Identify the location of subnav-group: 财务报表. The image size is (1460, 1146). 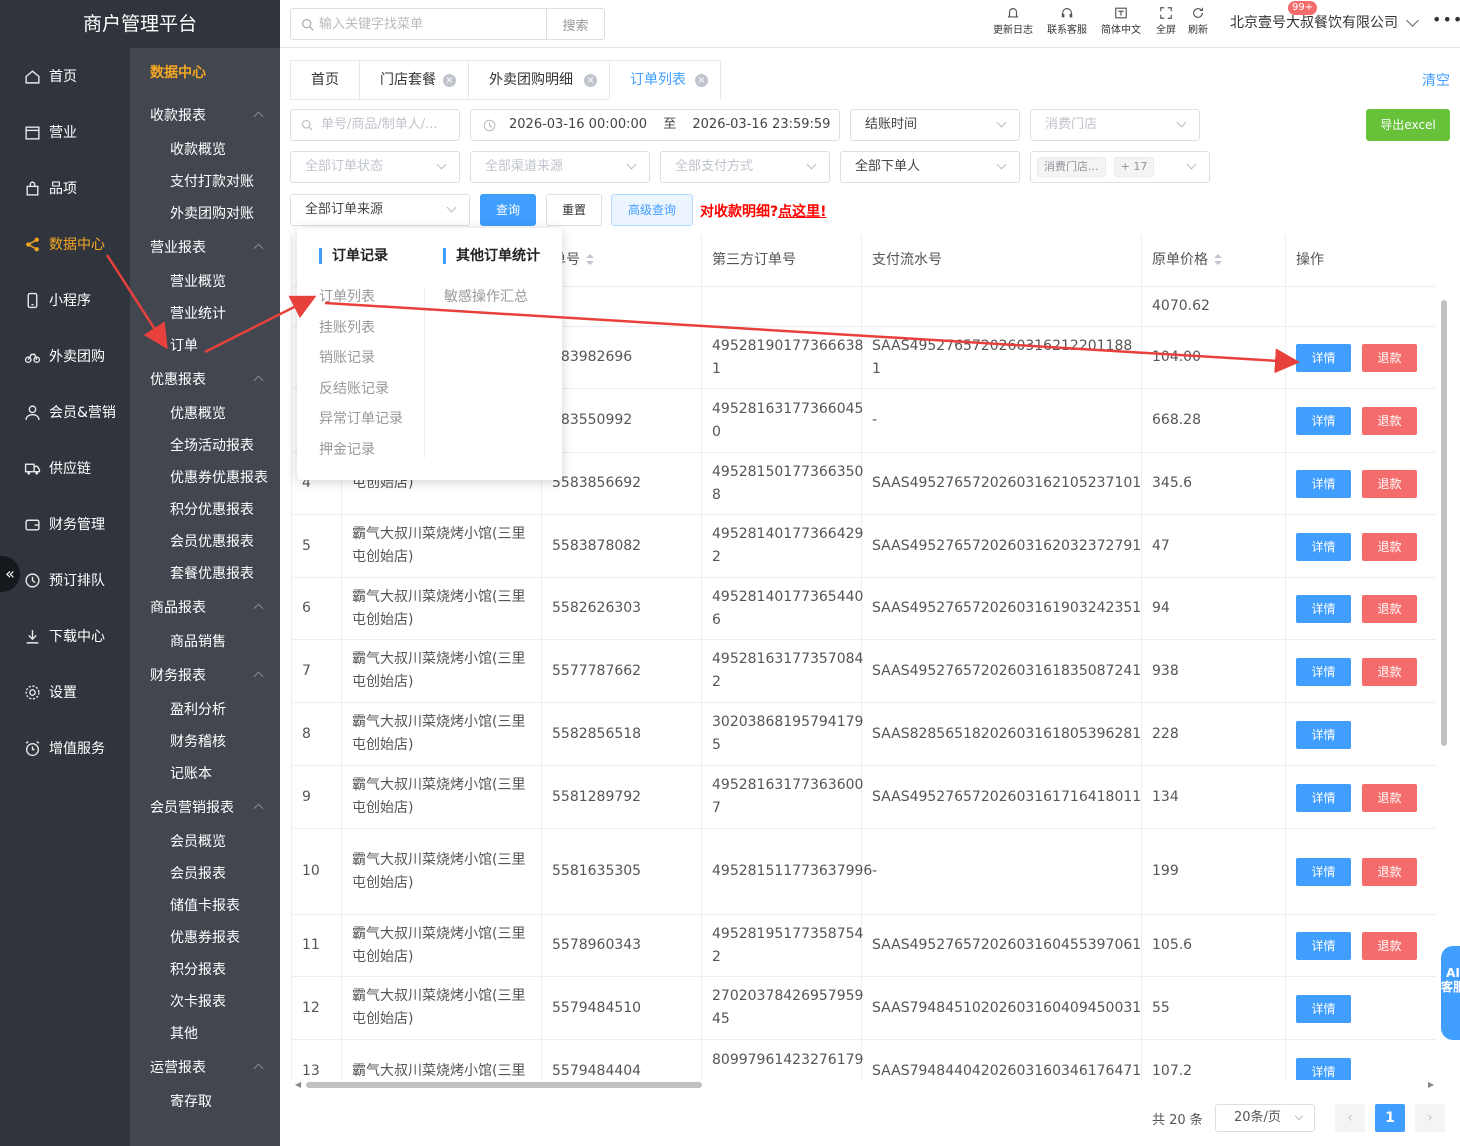
(205, 676).